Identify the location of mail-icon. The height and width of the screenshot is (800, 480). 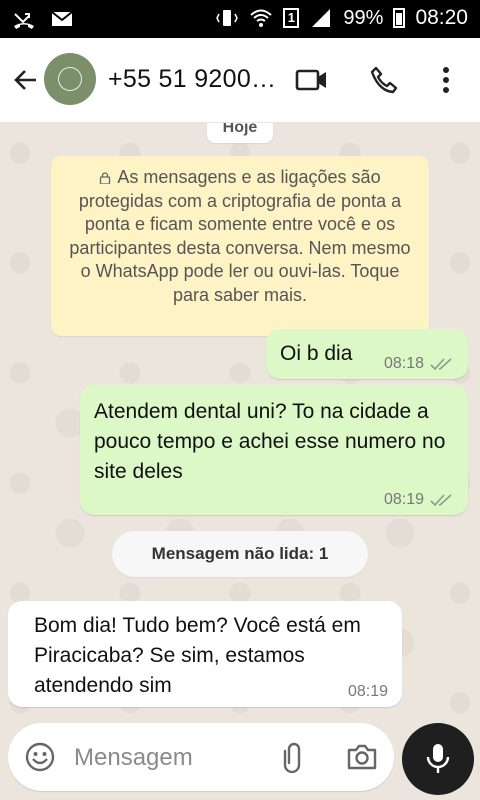
(62, 18).